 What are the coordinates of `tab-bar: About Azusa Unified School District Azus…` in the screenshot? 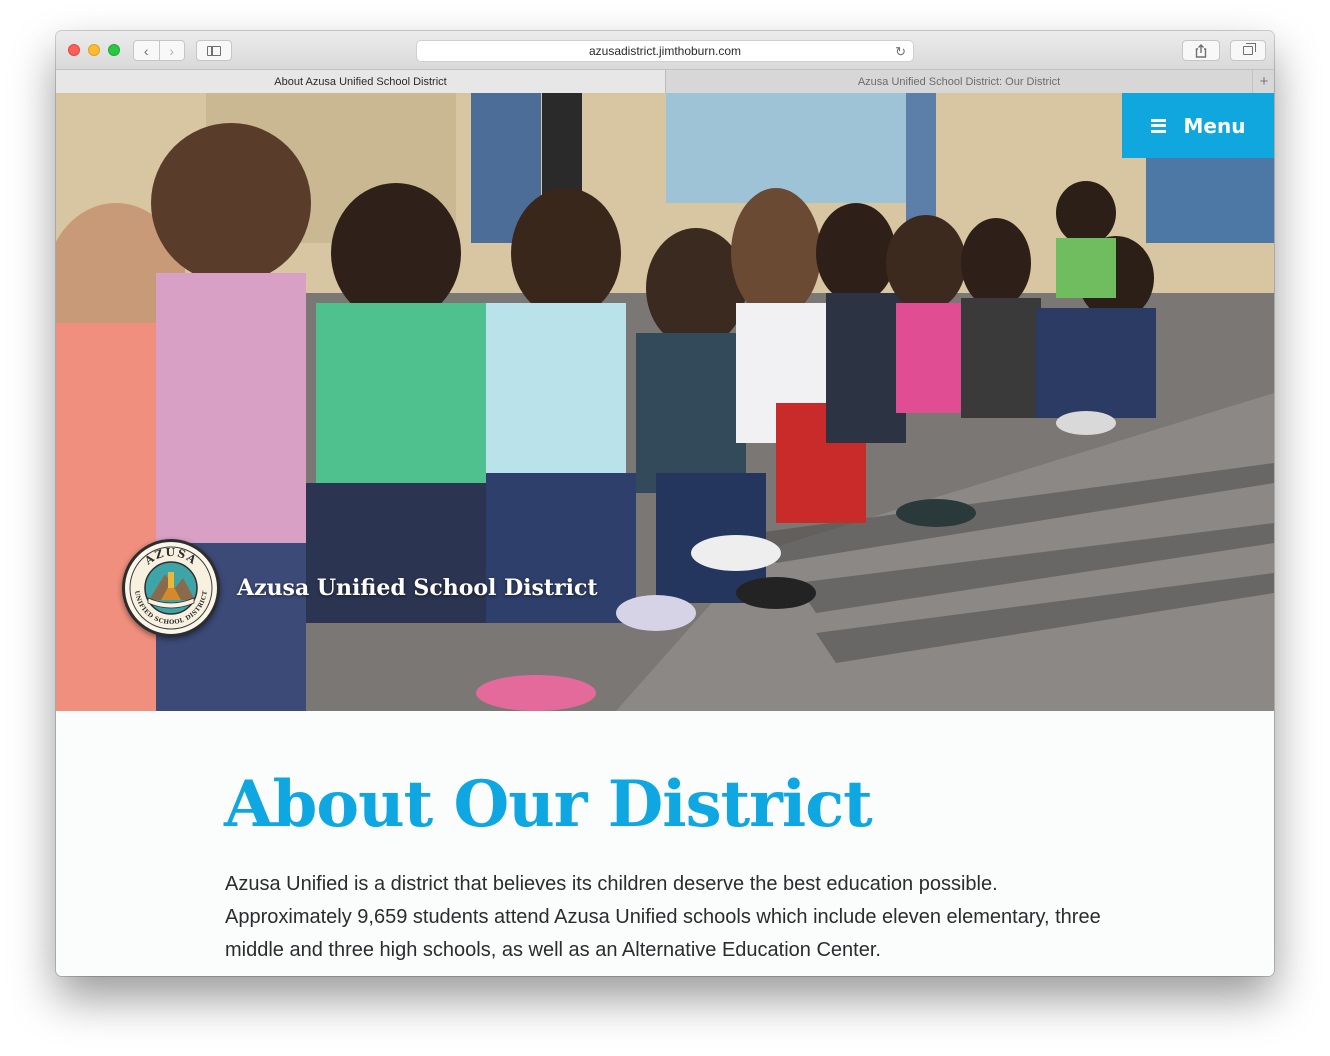 It's located at (665, 82).